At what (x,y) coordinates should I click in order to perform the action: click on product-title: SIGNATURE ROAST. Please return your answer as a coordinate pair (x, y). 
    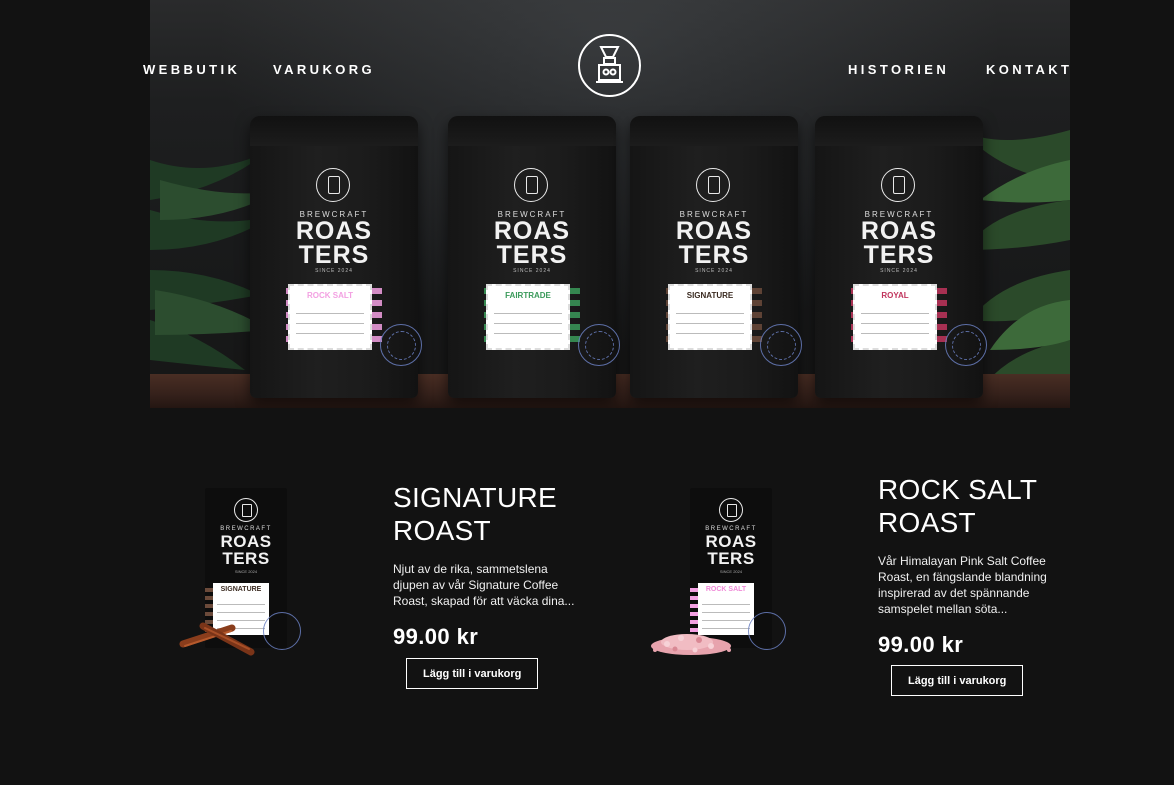
    Looking at the image, I should click on (475, 514).